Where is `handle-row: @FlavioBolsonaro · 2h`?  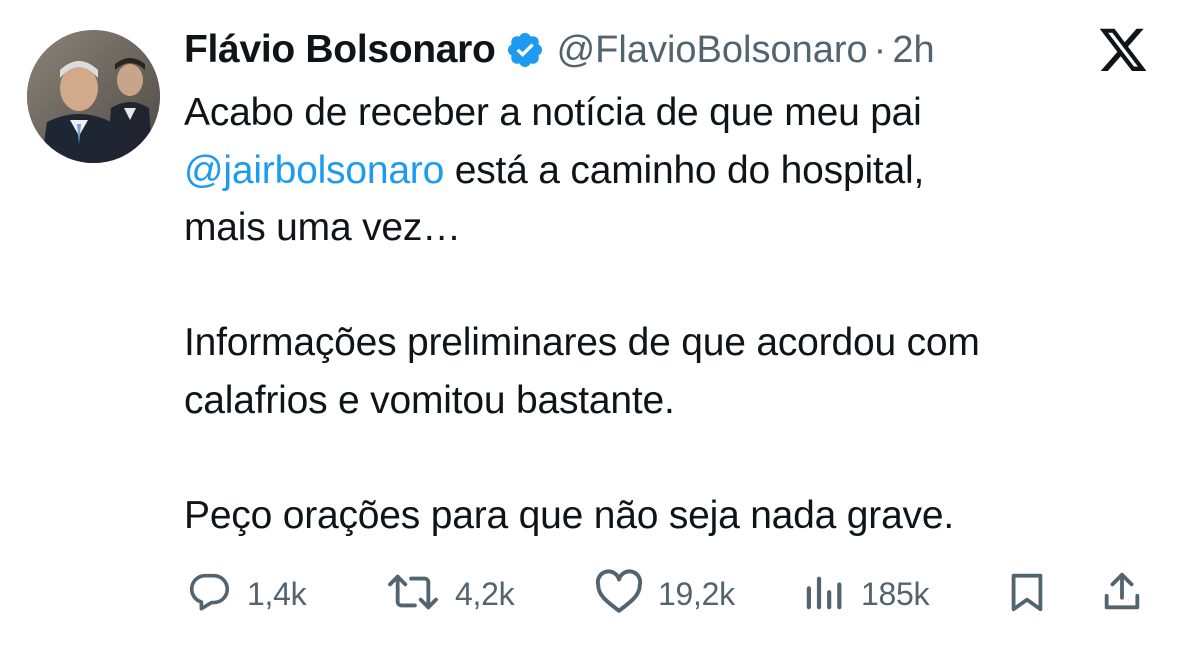
handle-row: @FlavioBolsonaro · 2h is located at coordinates (746, 50).